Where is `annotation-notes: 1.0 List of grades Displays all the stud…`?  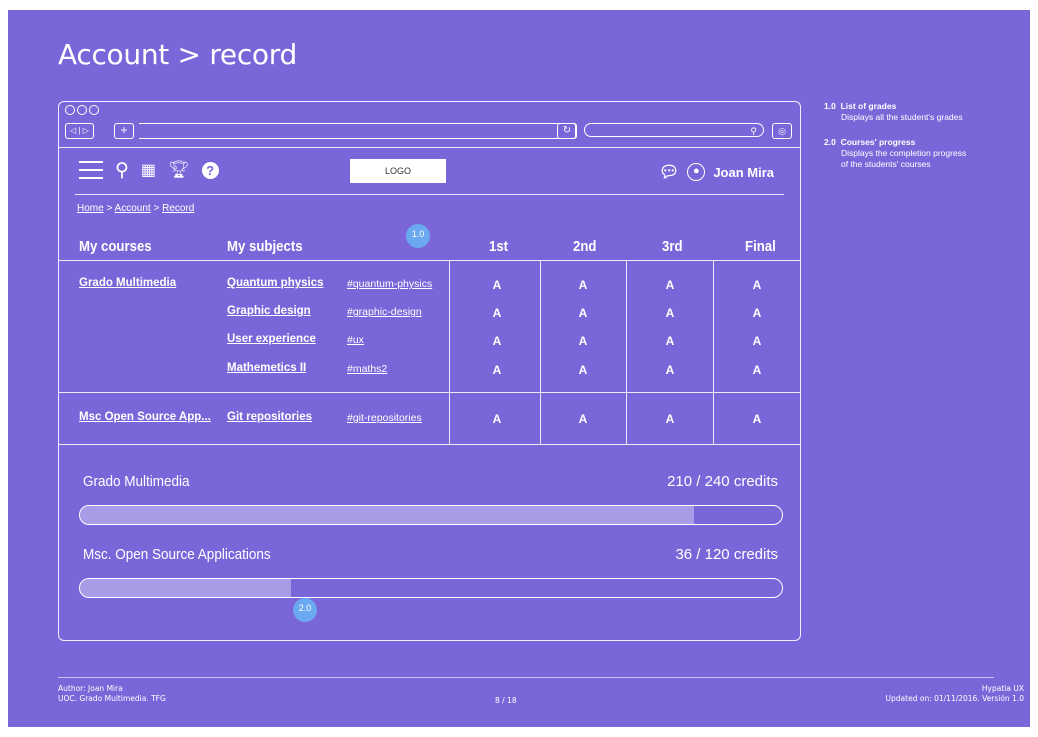
annotation-notes: 1.0 List of grades Displays all the stud… is located at coordinates (895, 142).